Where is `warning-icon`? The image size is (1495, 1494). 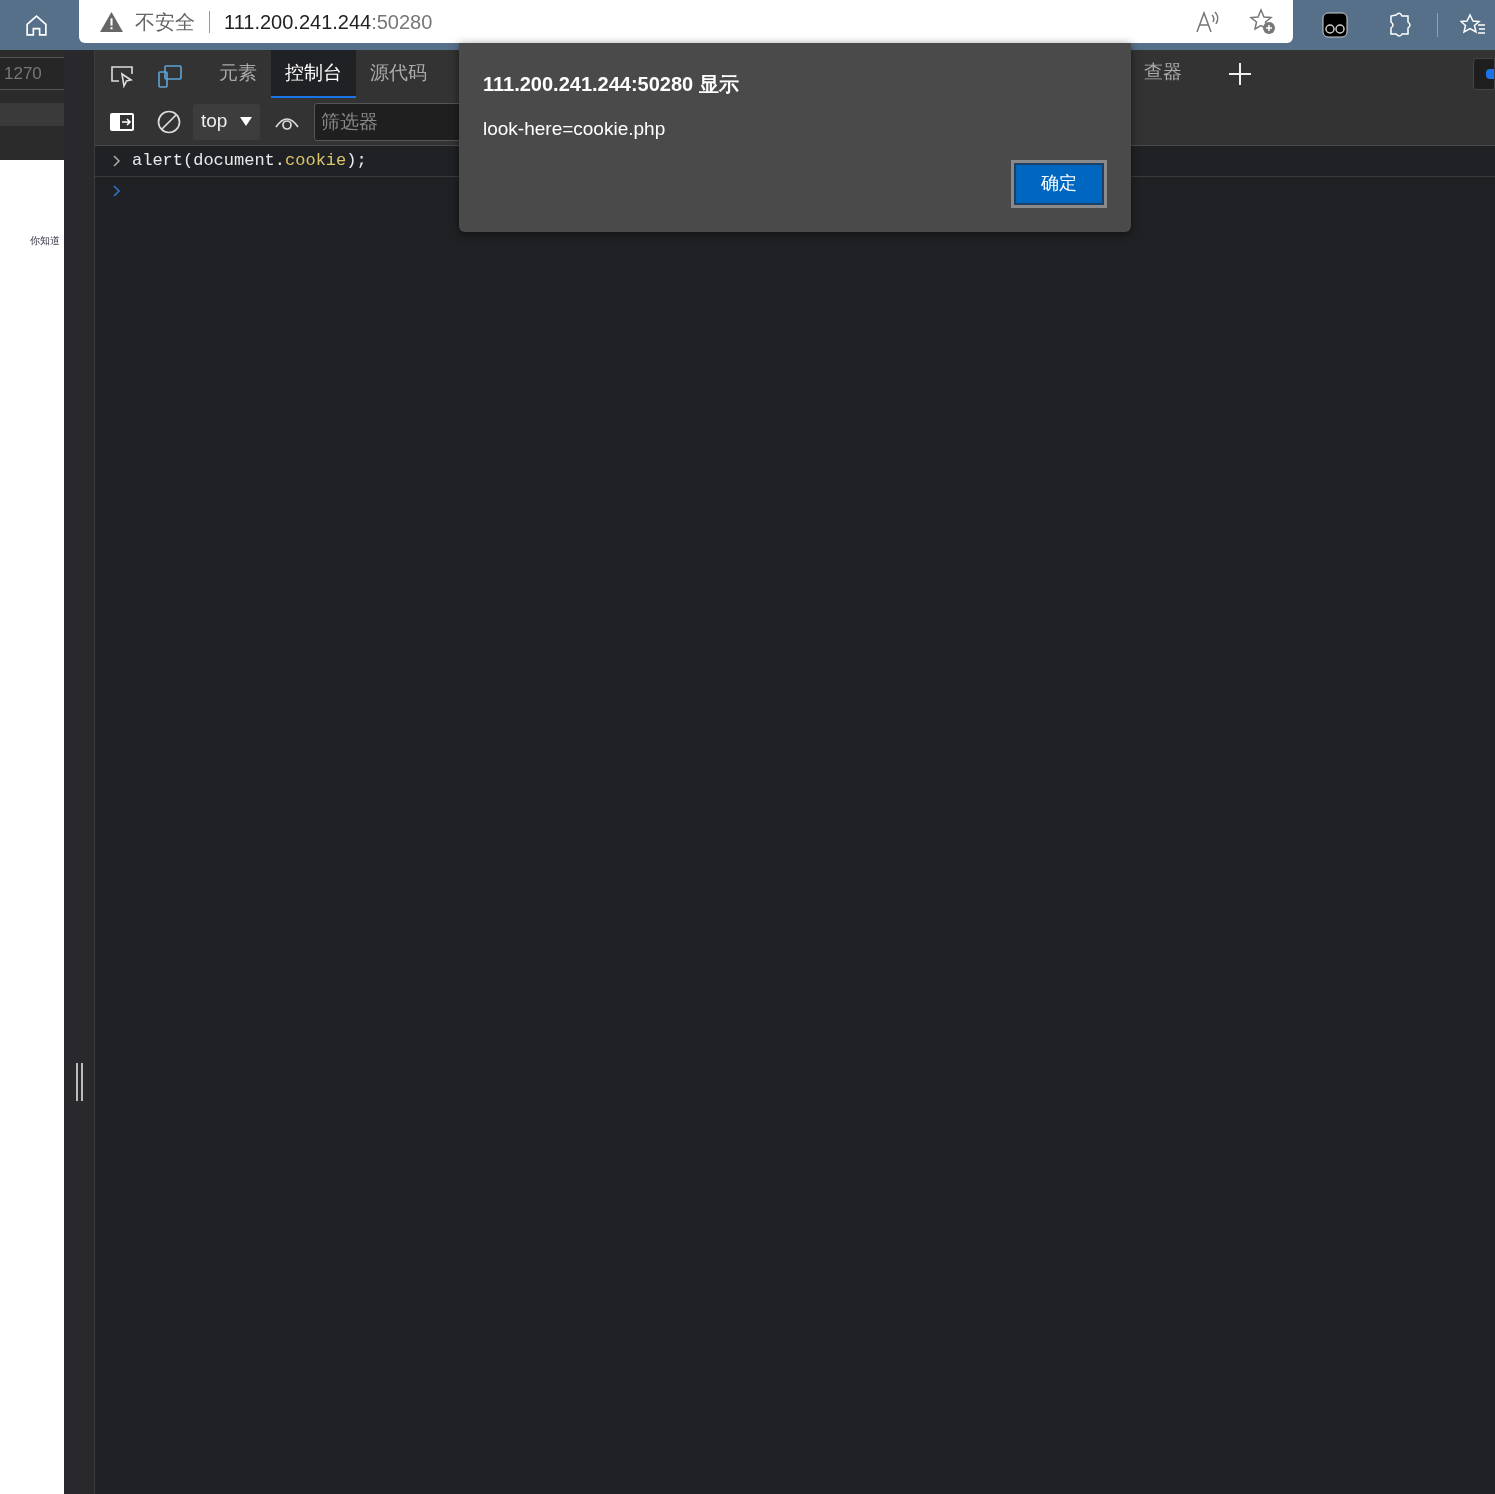 warning-icon is located at coordinates (111, 21).